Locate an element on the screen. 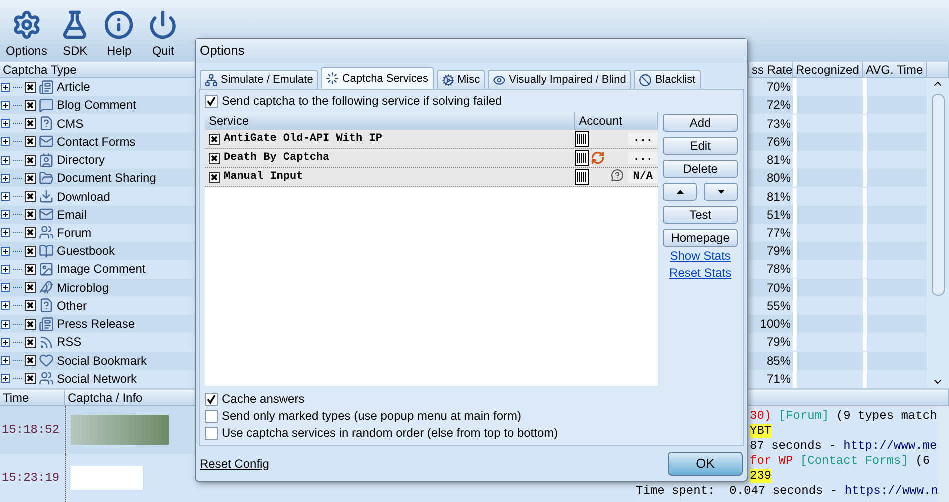 The image size is (949, 502). tree-item: Forum is located at coordinates (74, 233).